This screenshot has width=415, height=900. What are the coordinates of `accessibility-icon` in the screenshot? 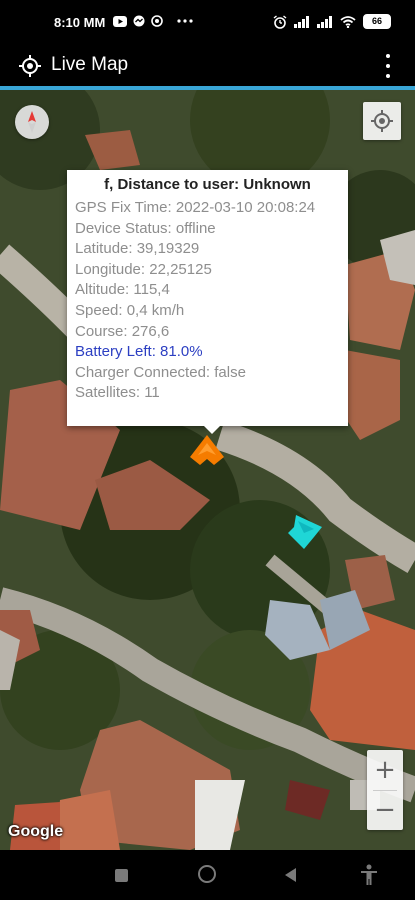 It's located at (369, 875).